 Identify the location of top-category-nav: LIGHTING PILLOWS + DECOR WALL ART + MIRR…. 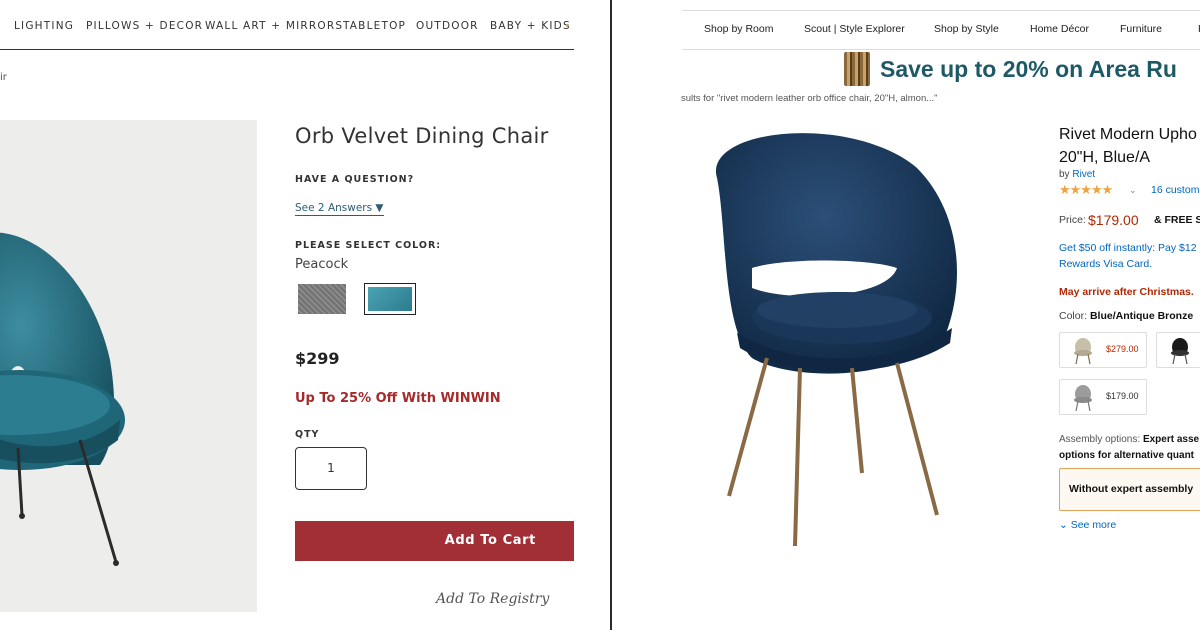
(287, 33).